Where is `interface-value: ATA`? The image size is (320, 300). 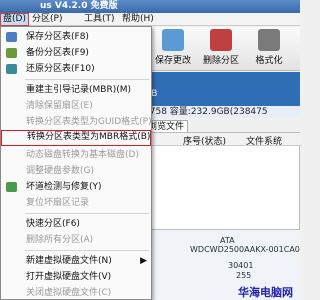 interface-value: ATA is located at coordinates (227, 240).